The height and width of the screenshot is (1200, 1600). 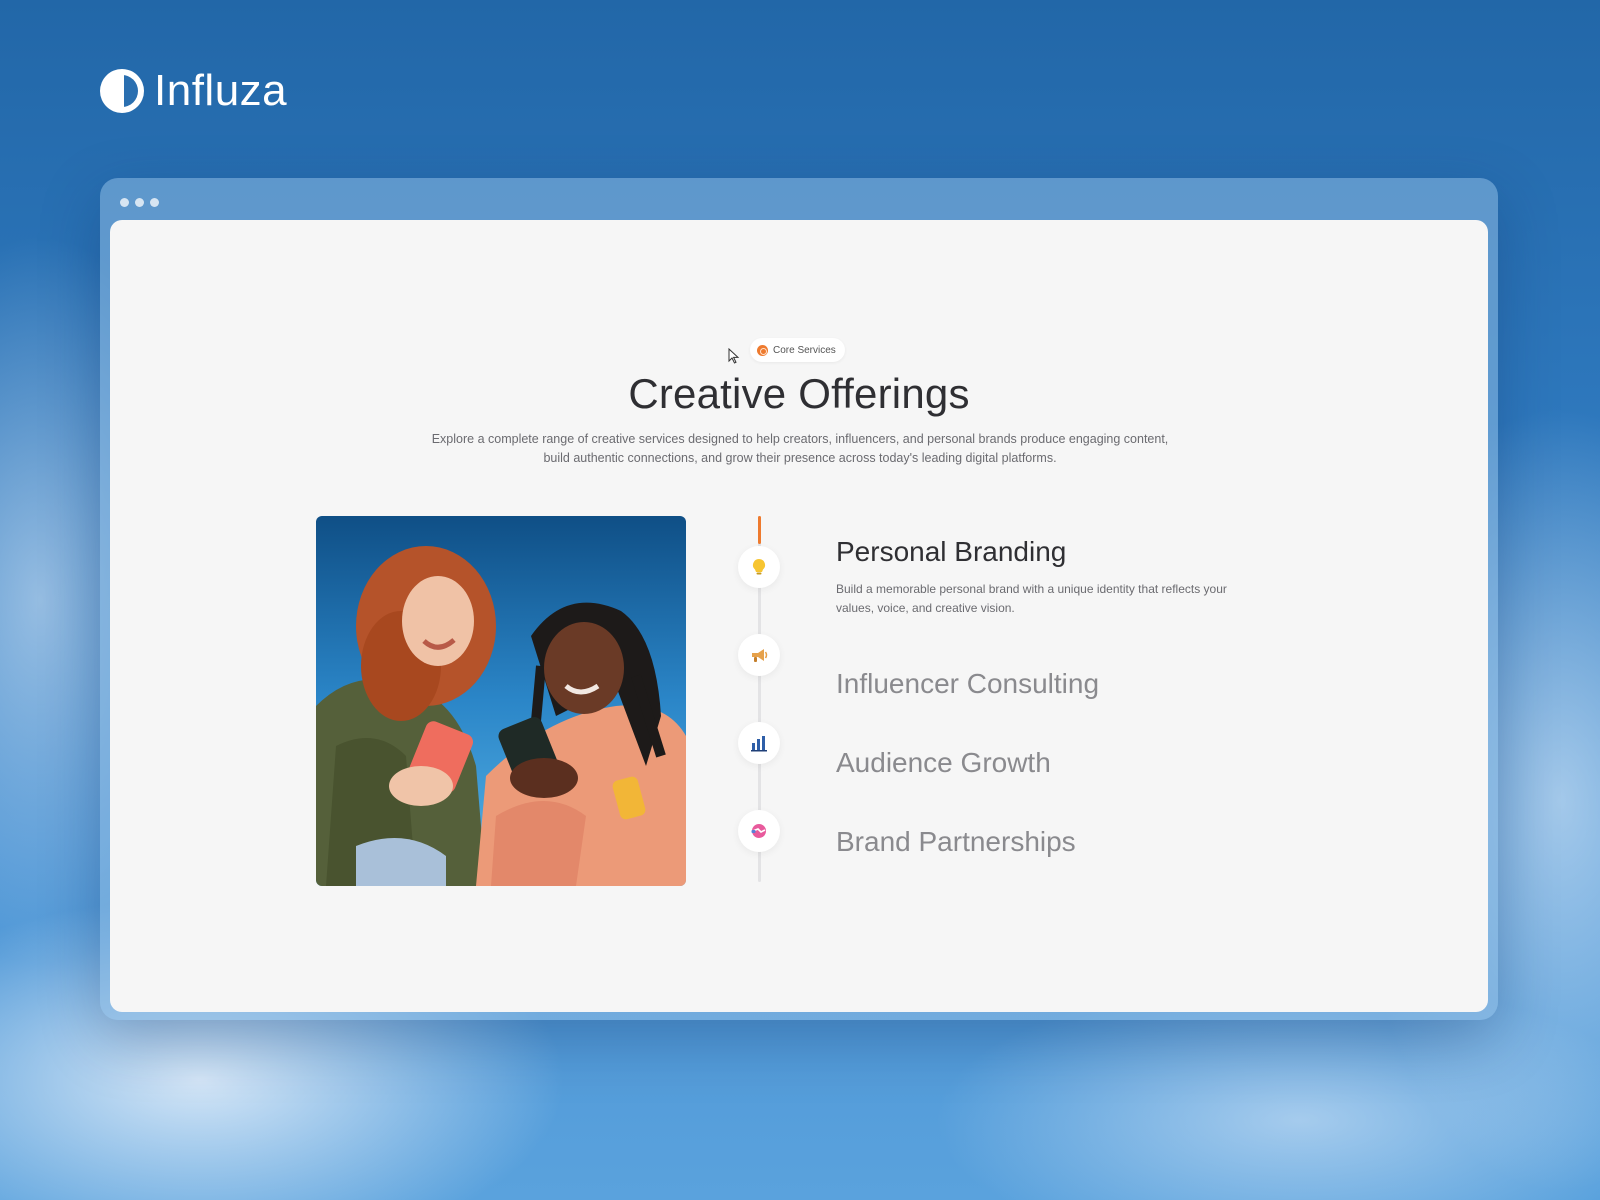 I want to click on lightbulb-icon, so click(x=759, y=566).